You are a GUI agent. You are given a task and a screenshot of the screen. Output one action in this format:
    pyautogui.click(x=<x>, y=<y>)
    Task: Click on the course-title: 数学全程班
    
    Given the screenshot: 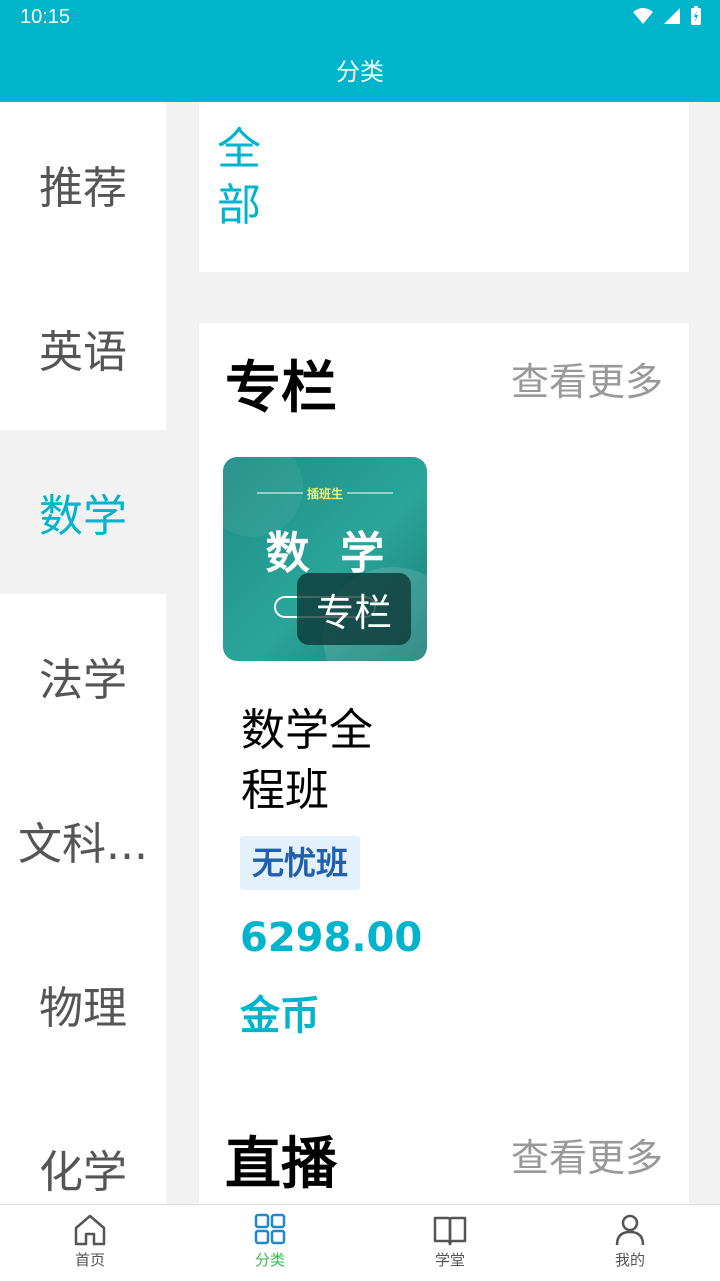 What is the action you would take?
    pyautogui.click(x=316, y=761)
    